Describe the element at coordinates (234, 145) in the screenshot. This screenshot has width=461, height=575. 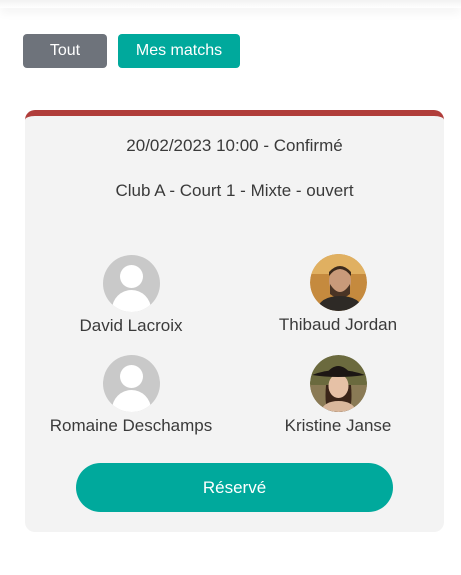
I see `match-datetime-status: 20/02/2023 10:00 - Confirmé` at that location.